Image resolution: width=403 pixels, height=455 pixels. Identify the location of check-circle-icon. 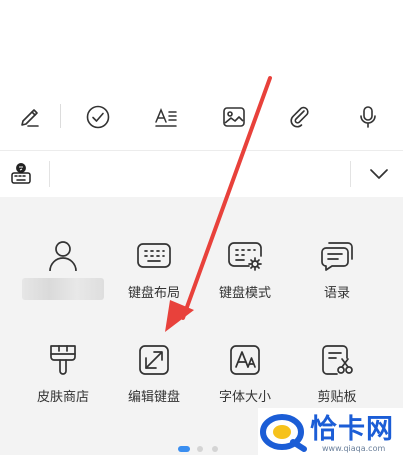
(98, 117).